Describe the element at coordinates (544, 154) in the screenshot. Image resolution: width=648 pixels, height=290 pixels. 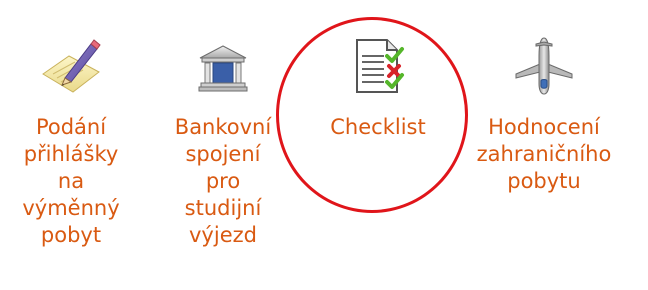
I see `menu-item-label: Hodnocení zahraničního pobytu` at that location.